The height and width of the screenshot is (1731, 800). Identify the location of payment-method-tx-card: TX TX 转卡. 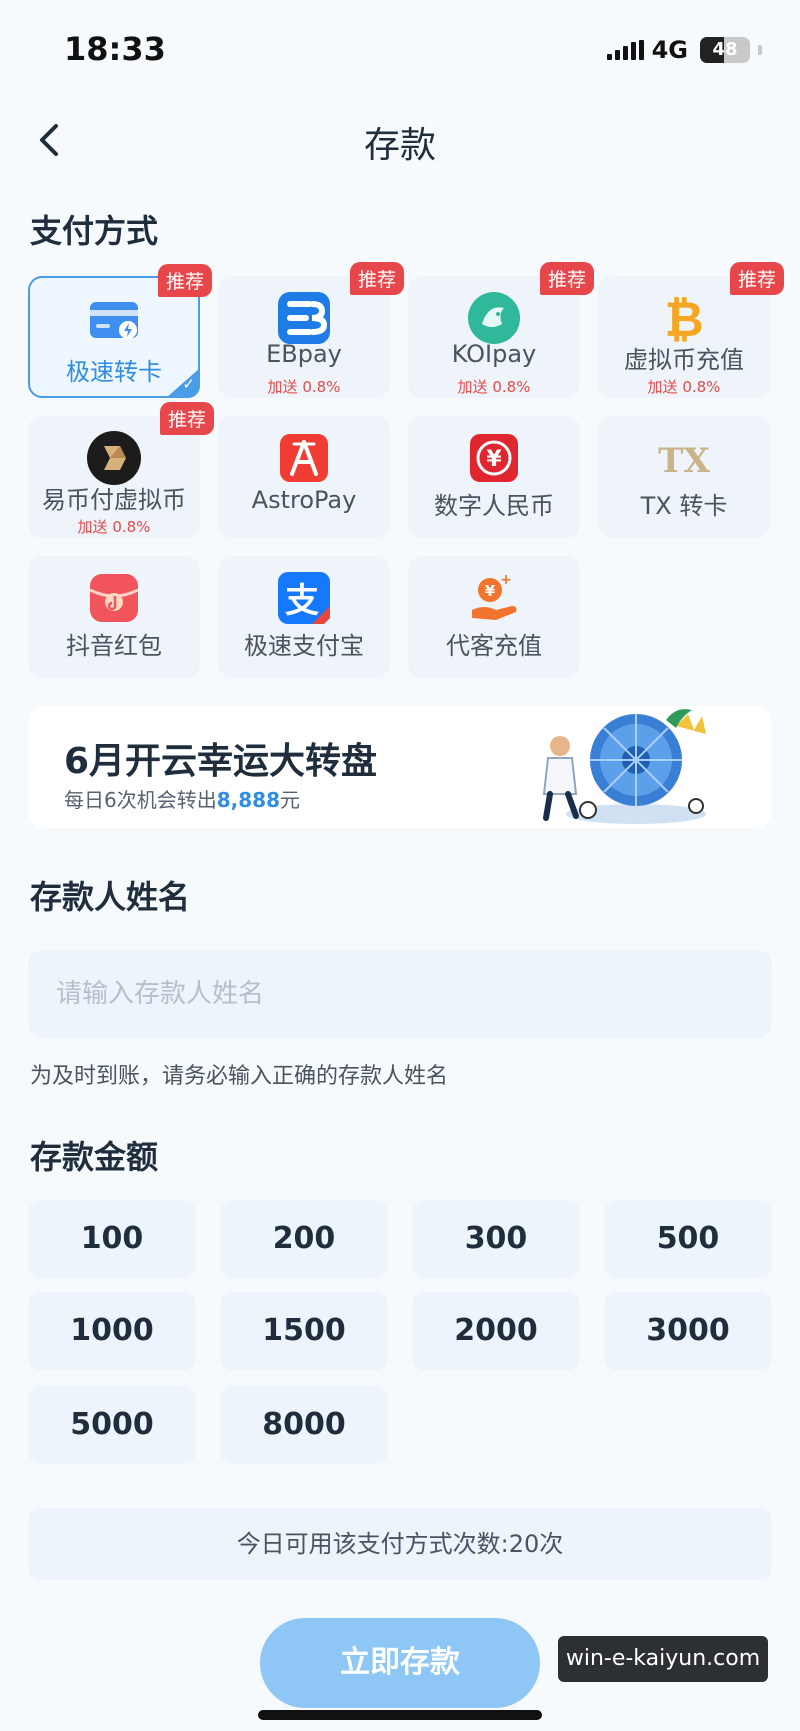
(684, 477).